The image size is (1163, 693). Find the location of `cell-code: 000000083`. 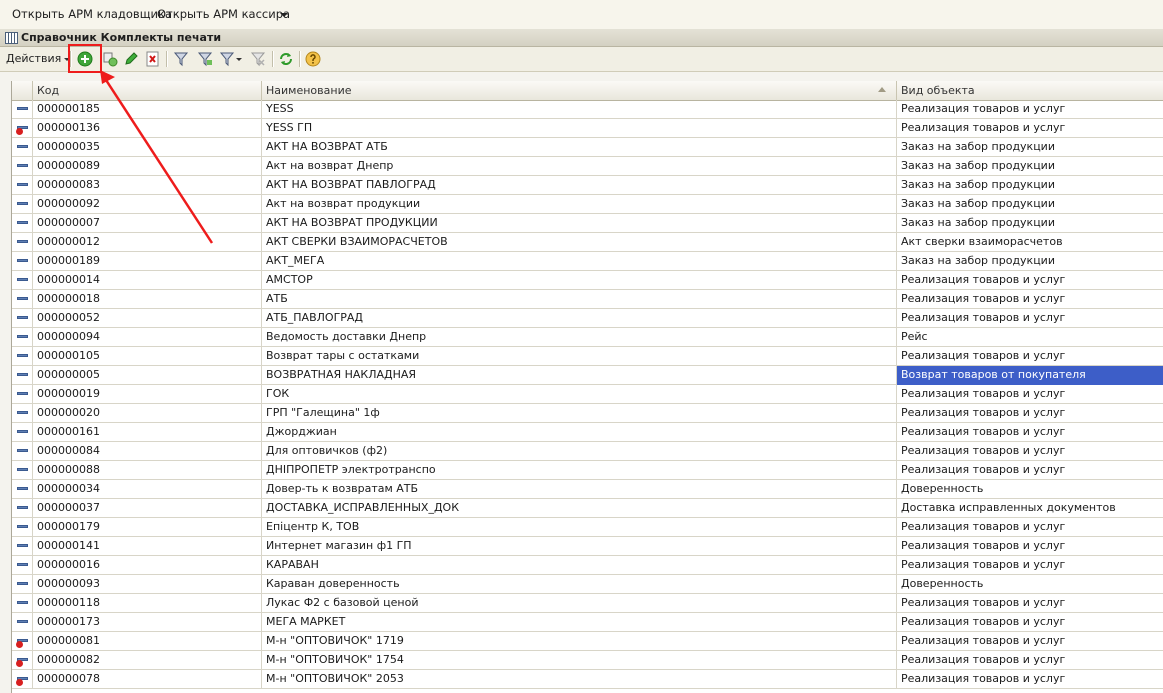

cell-code: 000000083 is located at coordinates (147, 185).